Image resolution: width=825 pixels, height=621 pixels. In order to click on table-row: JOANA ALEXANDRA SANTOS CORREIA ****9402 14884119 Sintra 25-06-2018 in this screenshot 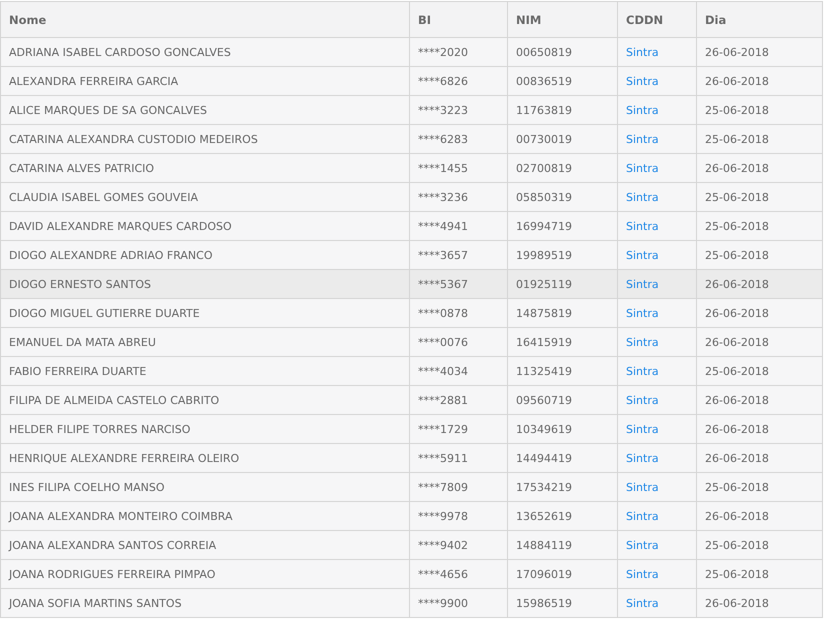, I will do `click(411, 545)`.